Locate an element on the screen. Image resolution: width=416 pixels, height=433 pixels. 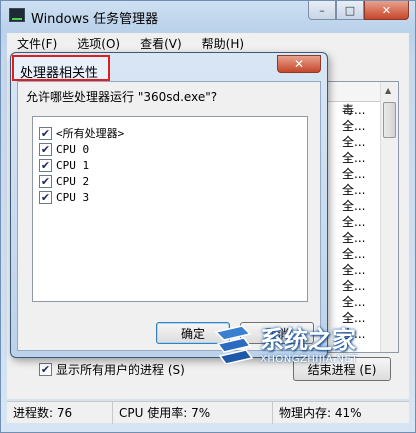
watermark-logo-icon is located at coordinates (234, 344).